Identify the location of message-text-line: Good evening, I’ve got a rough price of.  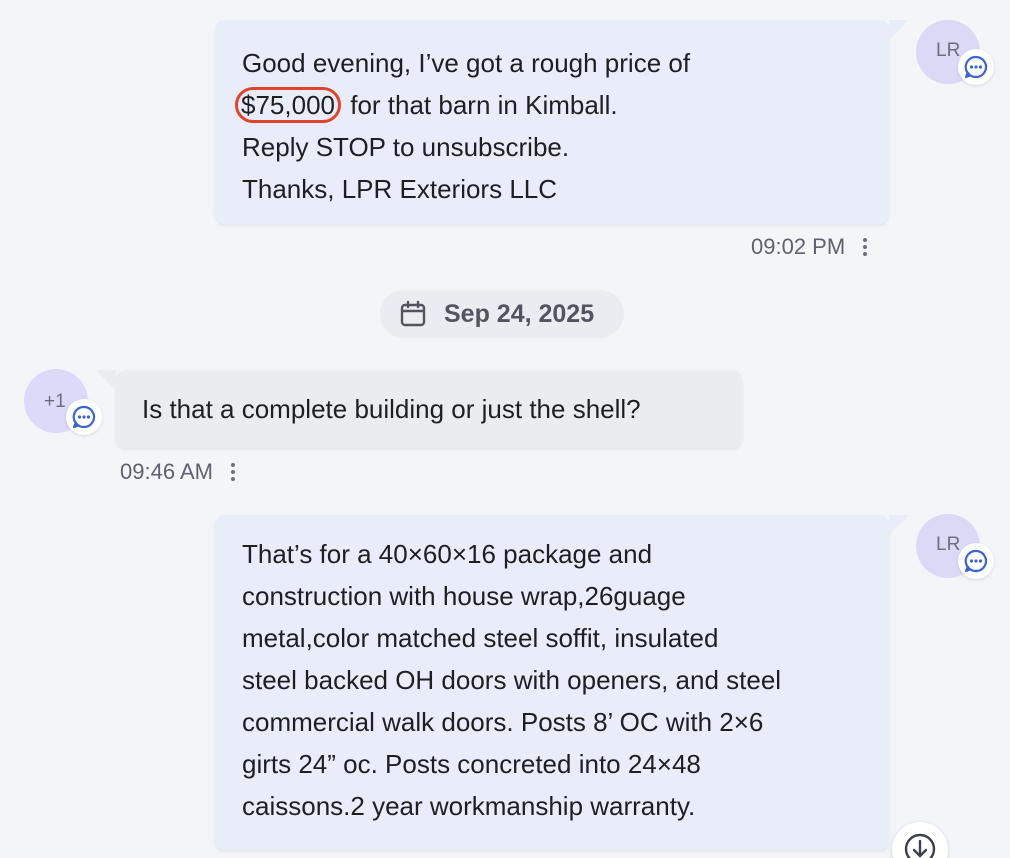
(466, 63).